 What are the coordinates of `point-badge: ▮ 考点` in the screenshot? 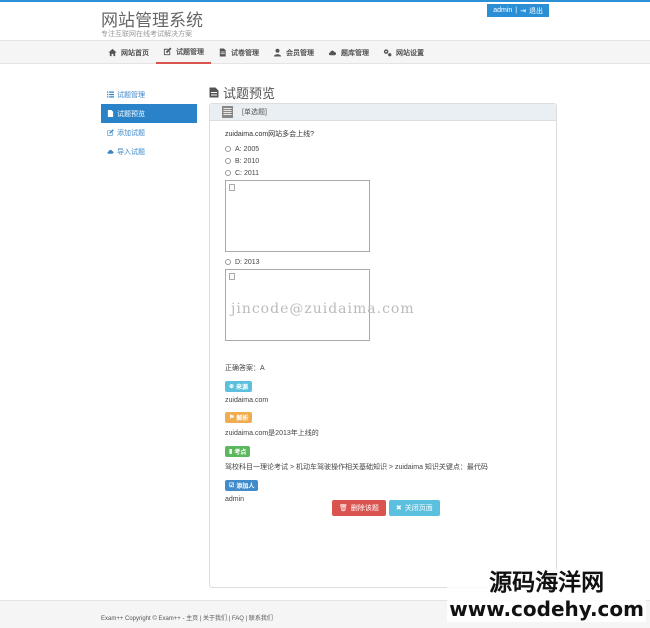 It's located at (238, 451).